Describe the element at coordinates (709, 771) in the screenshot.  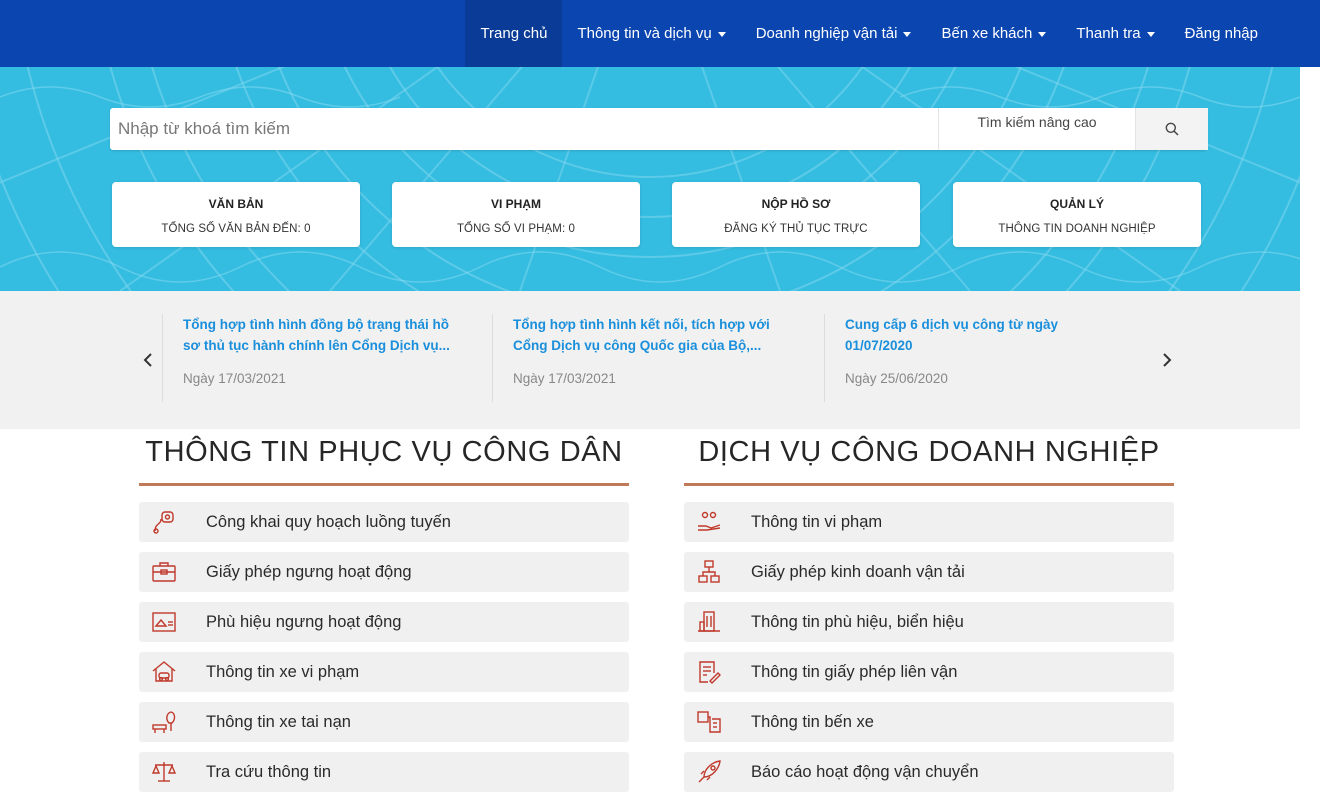
I see `rocket-icon` at that location.